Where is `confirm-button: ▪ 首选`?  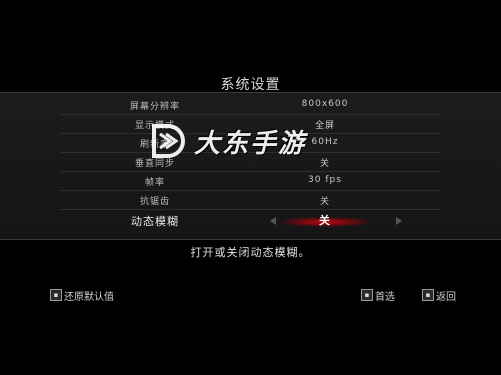
confirm-button: ▪ 首选 is located at coordinates (378, 295).